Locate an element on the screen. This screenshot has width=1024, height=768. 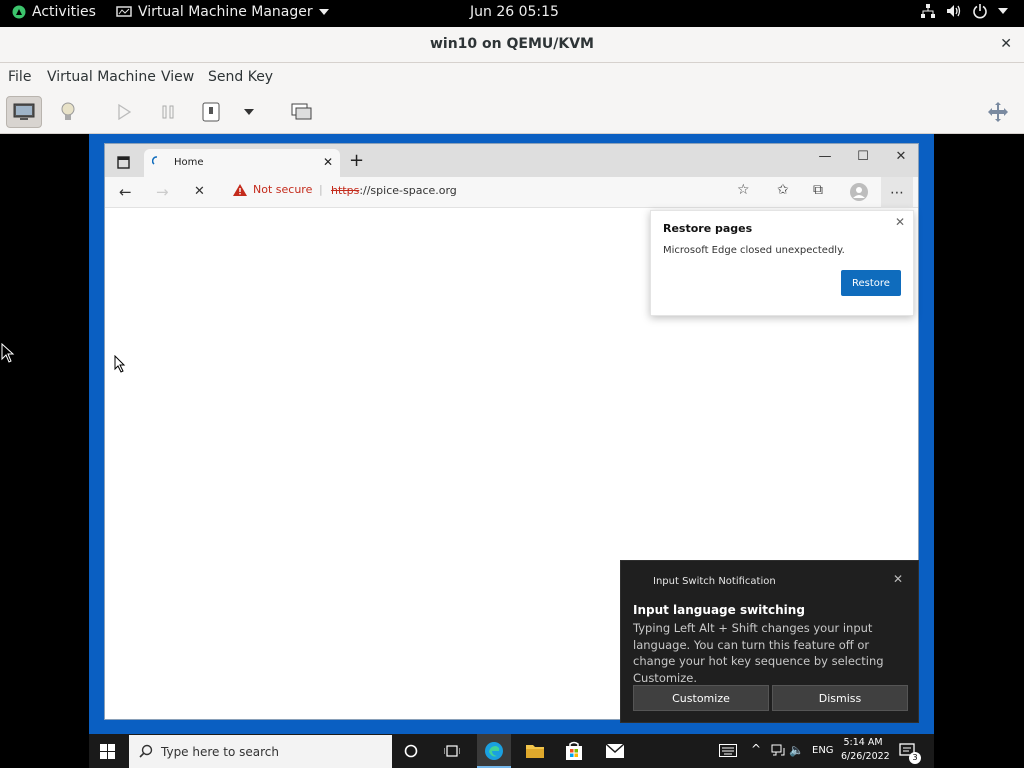
play-icon is located at coordinates (124, 112).